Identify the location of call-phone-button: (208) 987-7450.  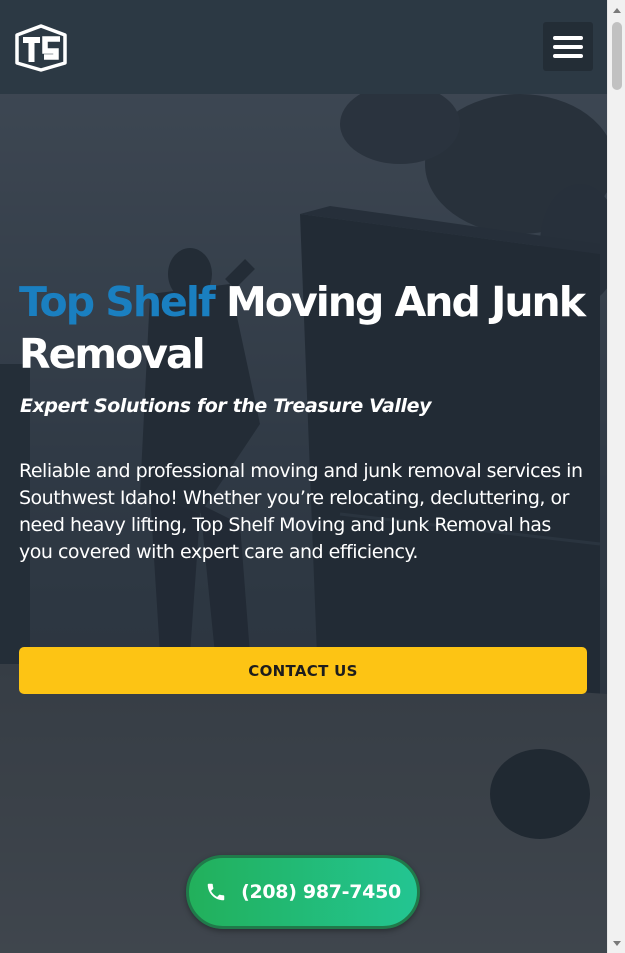
(303, 892).